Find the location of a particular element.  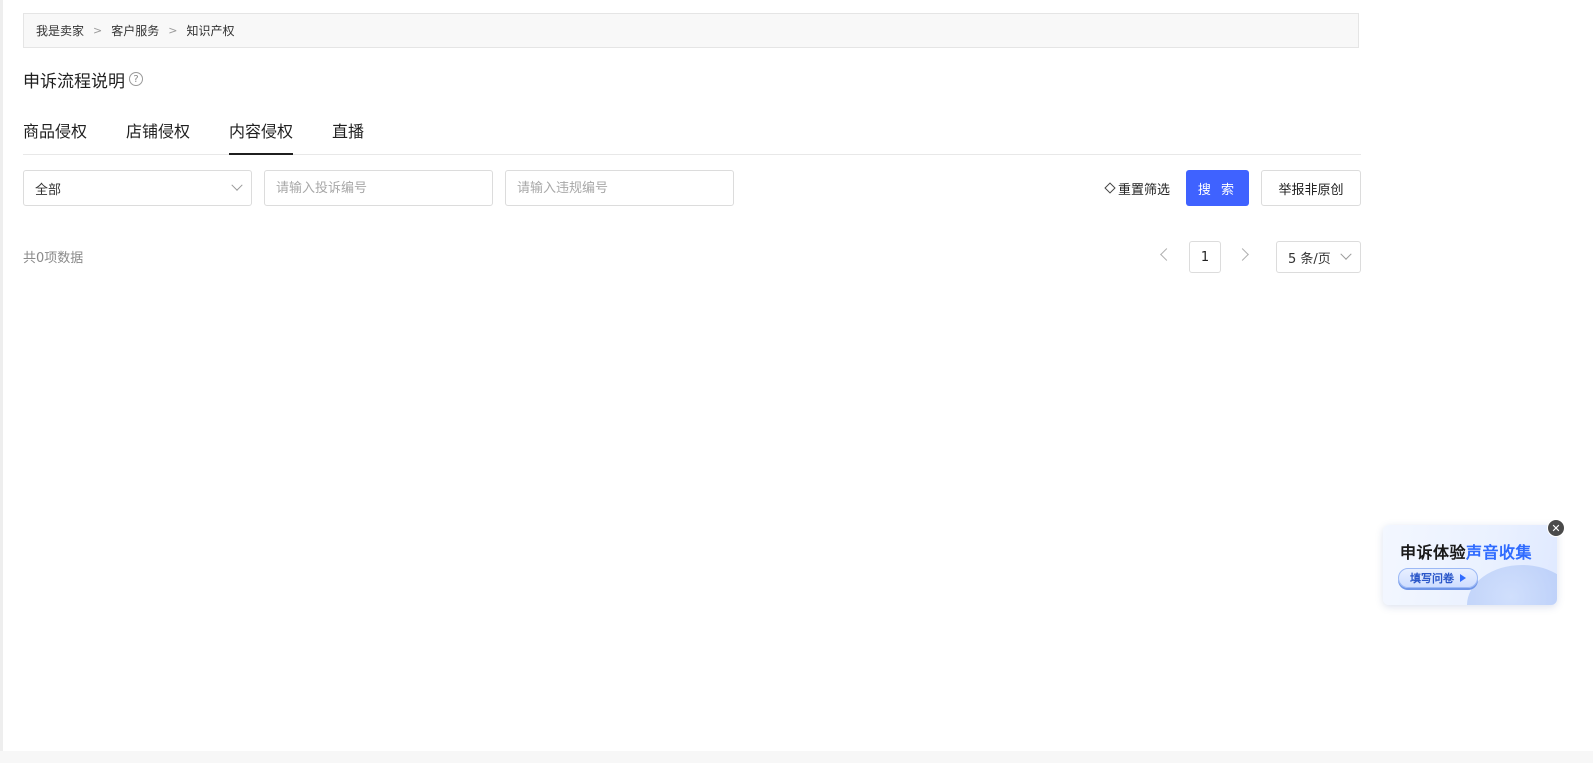

complaint-number-input is located at coordinates (378, 188).